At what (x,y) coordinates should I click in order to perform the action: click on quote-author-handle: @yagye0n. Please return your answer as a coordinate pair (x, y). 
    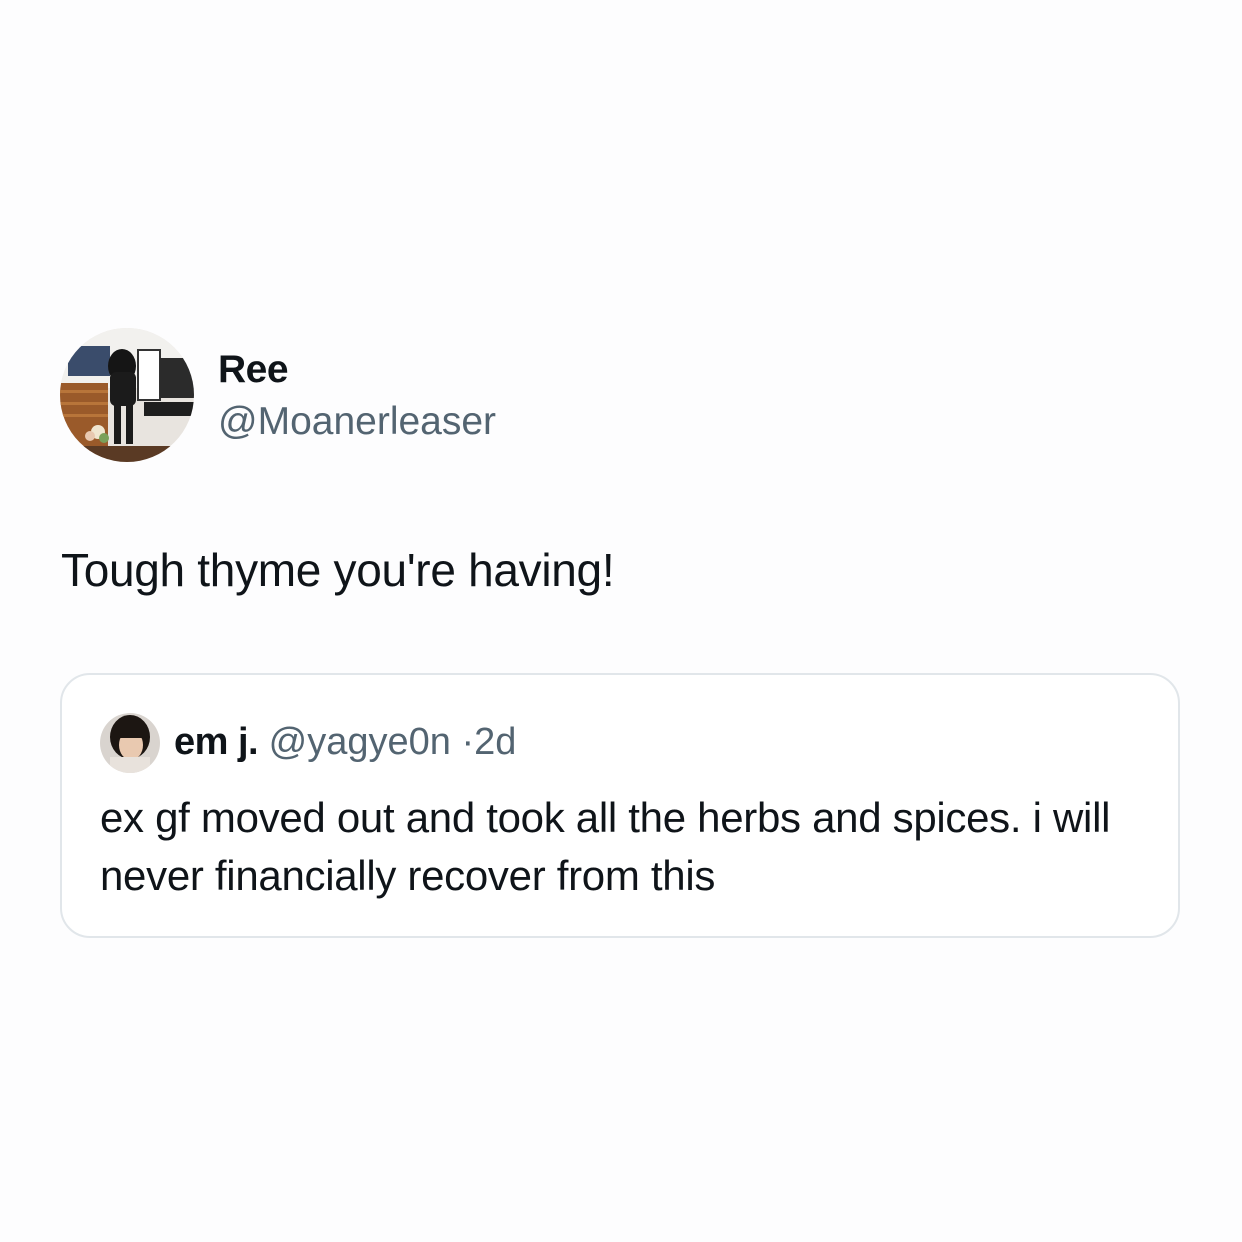
    Looking at the image, I should click on (360, 742).